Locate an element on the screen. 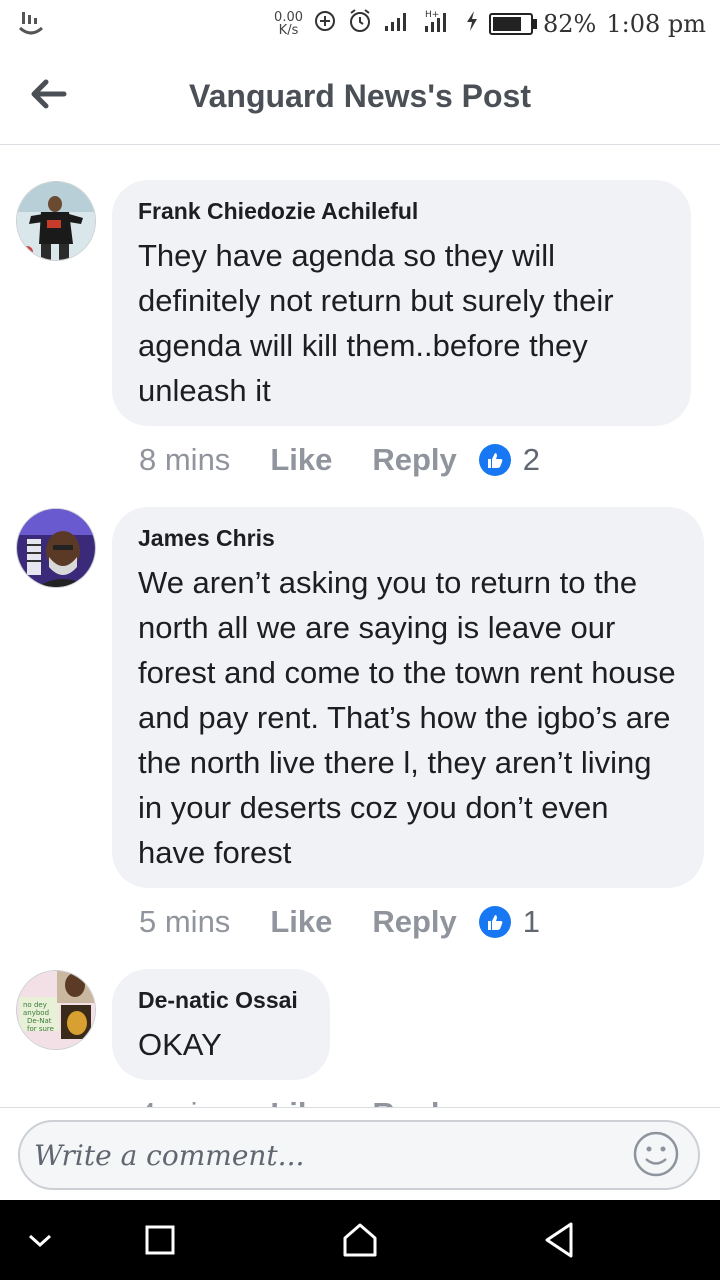 This screenshot has width=720, height=1280. post-header: Vanguard News's Post is located at coordinates (360, 97).